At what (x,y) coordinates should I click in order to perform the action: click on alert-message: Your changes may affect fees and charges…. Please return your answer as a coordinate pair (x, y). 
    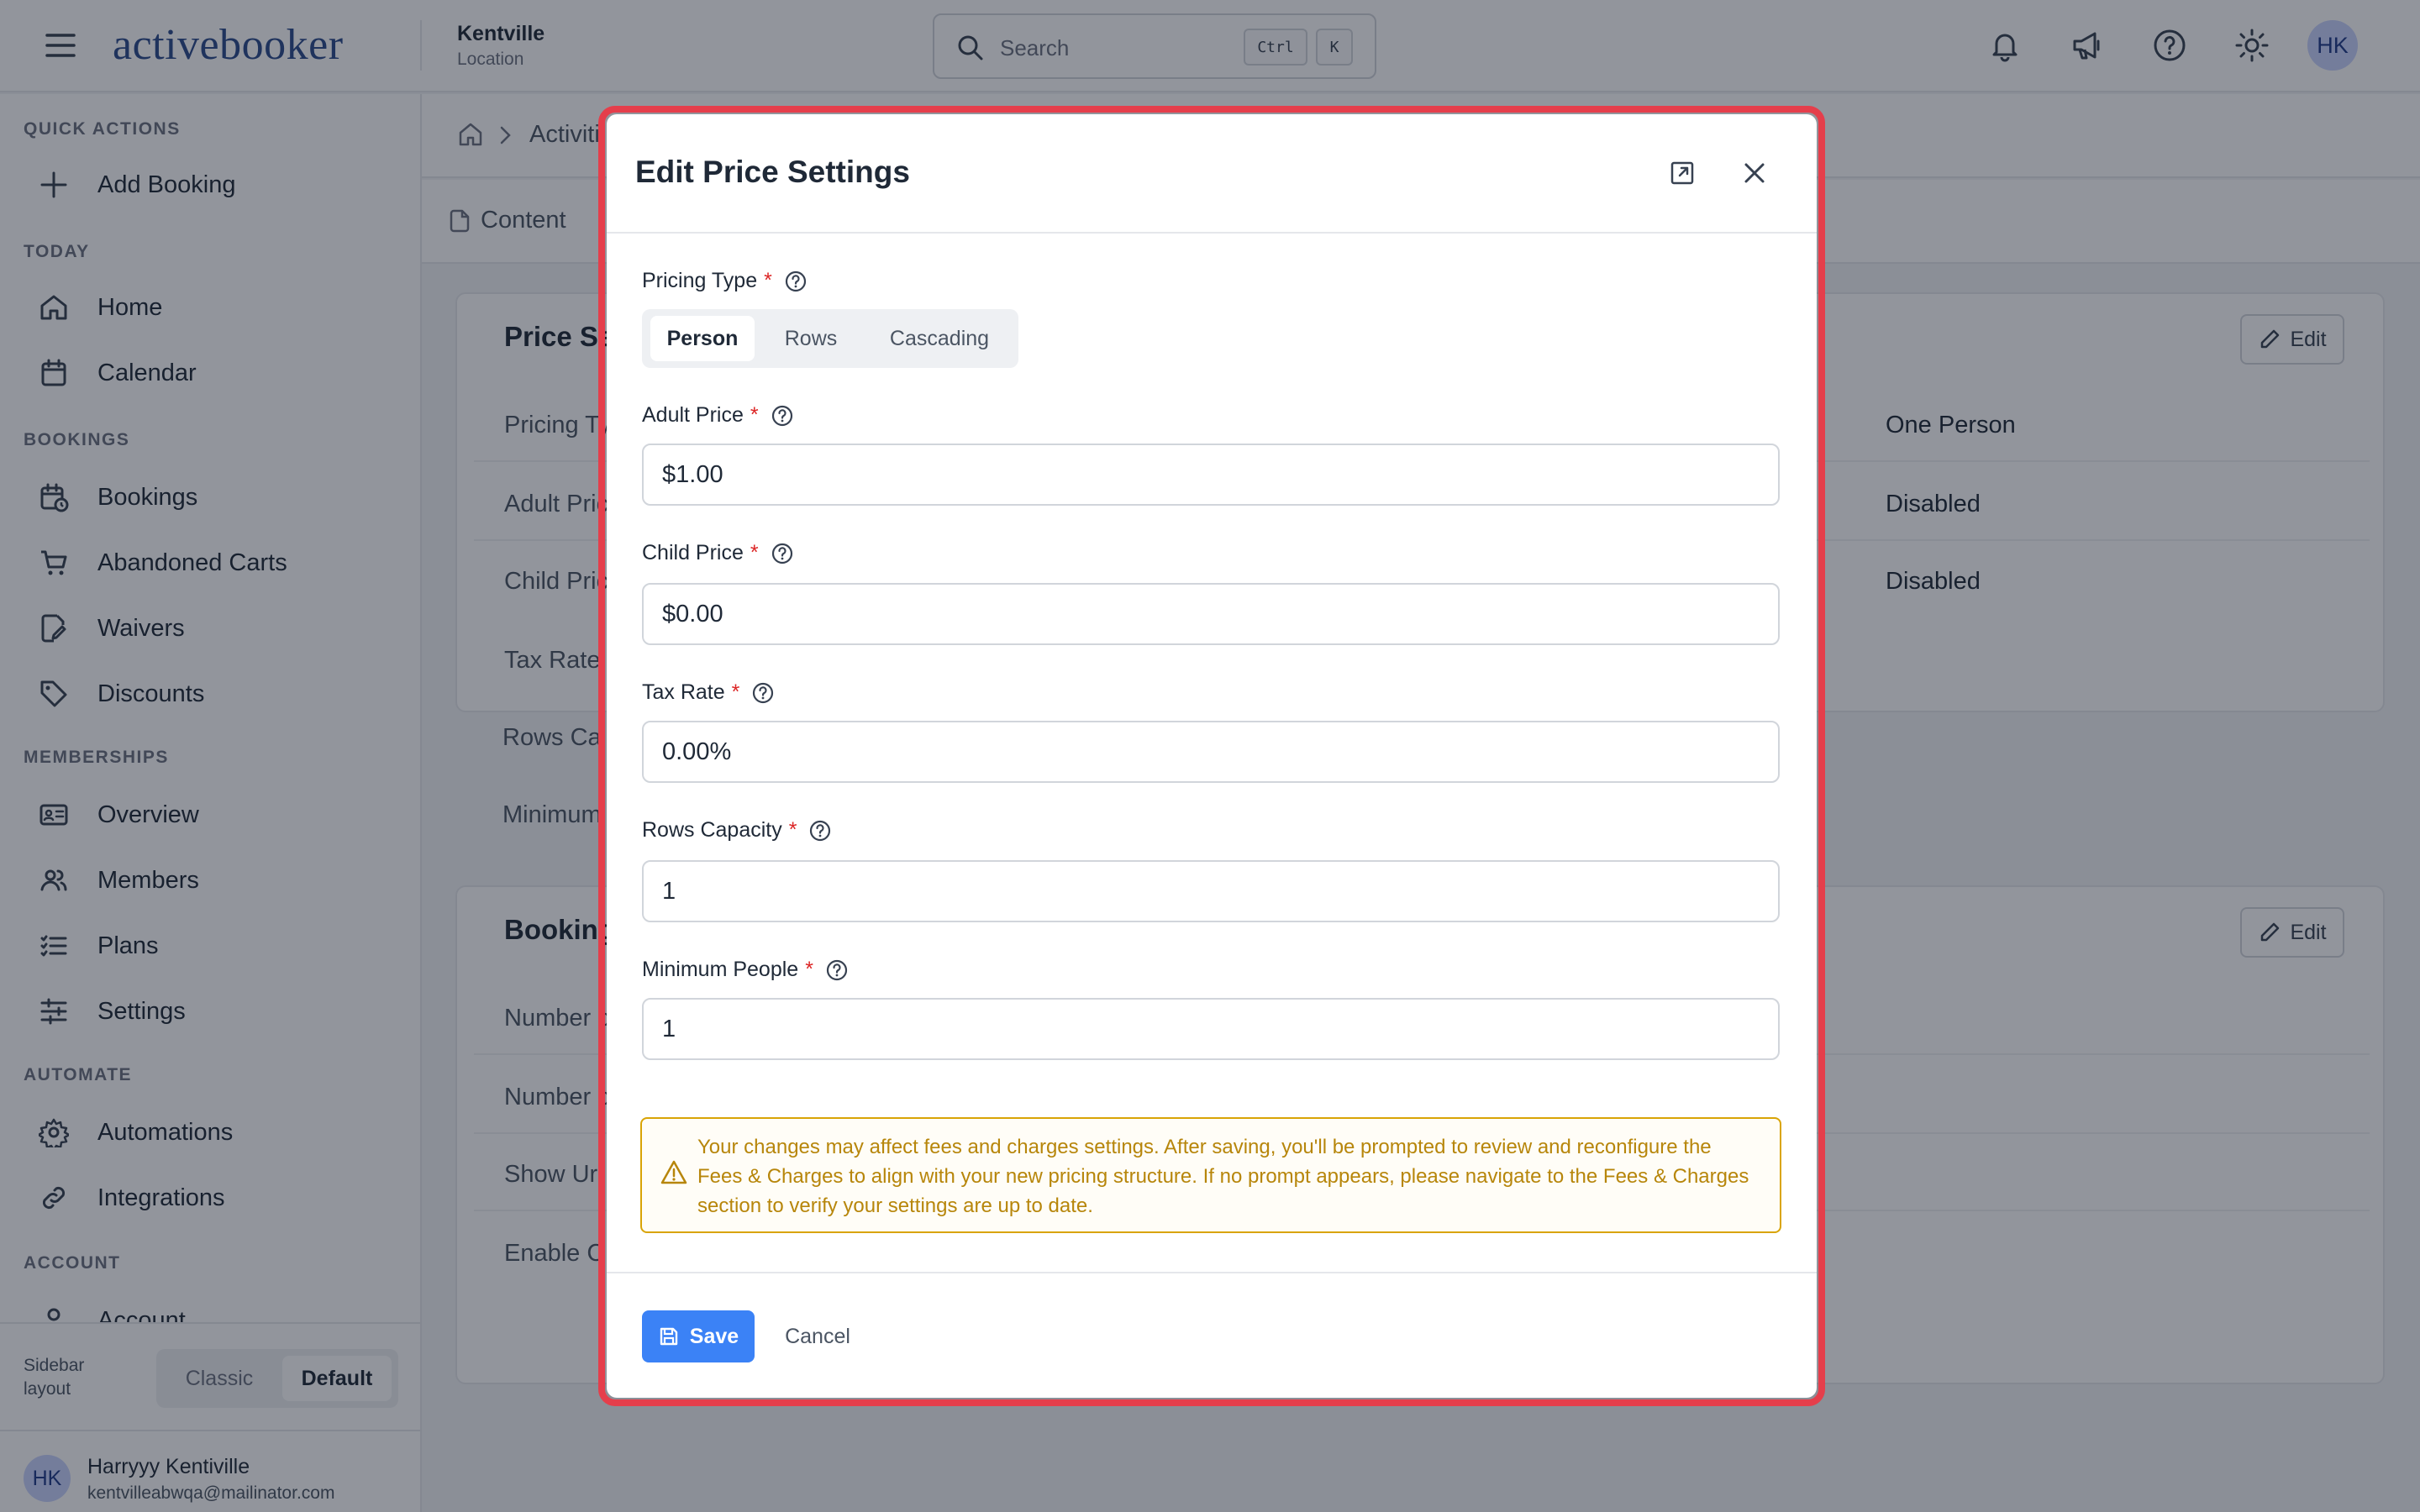
    Looking at the image, I should click on (1223, 1176).